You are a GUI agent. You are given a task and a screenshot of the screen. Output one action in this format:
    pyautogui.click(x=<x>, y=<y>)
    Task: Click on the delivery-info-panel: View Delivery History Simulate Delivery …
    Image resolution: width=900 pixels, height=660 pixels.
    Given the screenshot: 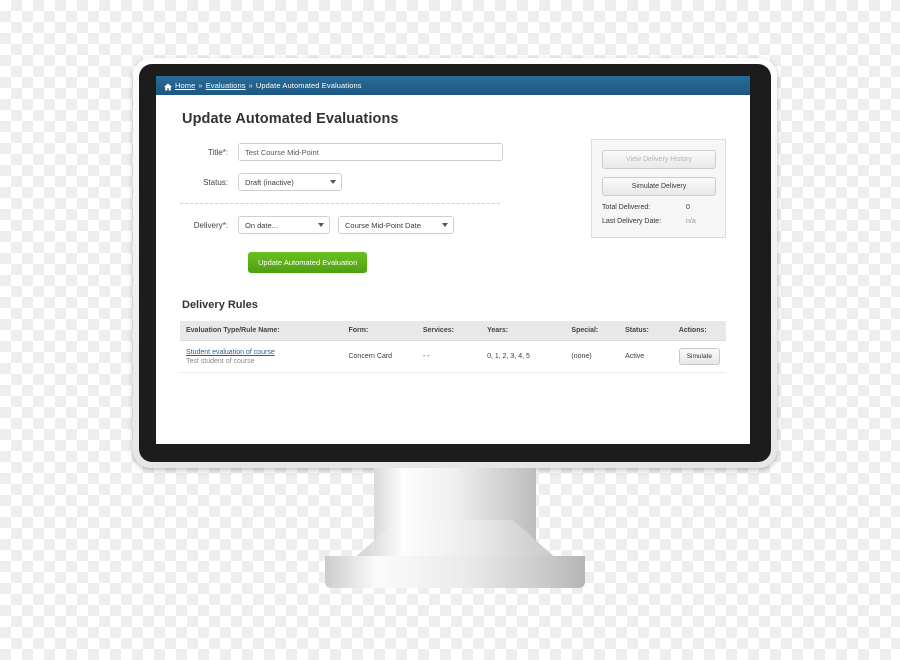 What is the action you would take?
    pyautogui.click(x=658, y=188)
    